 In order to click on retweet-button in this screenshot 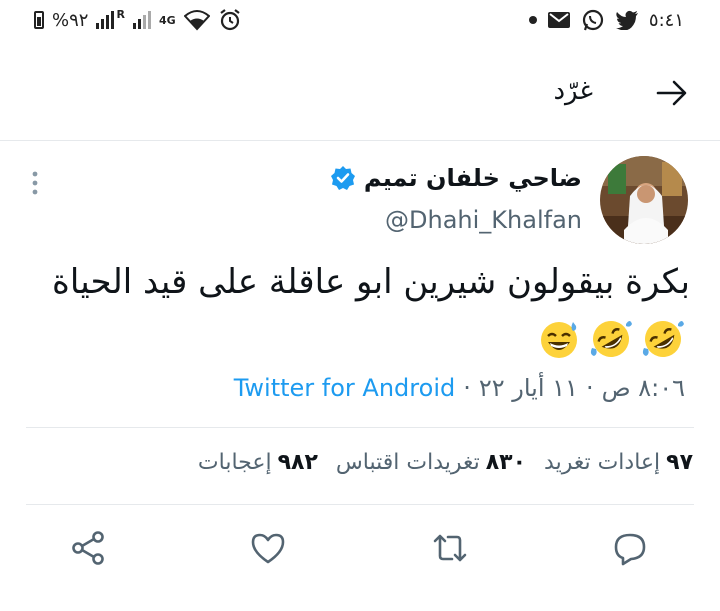, I will do `click(450, 548)`.